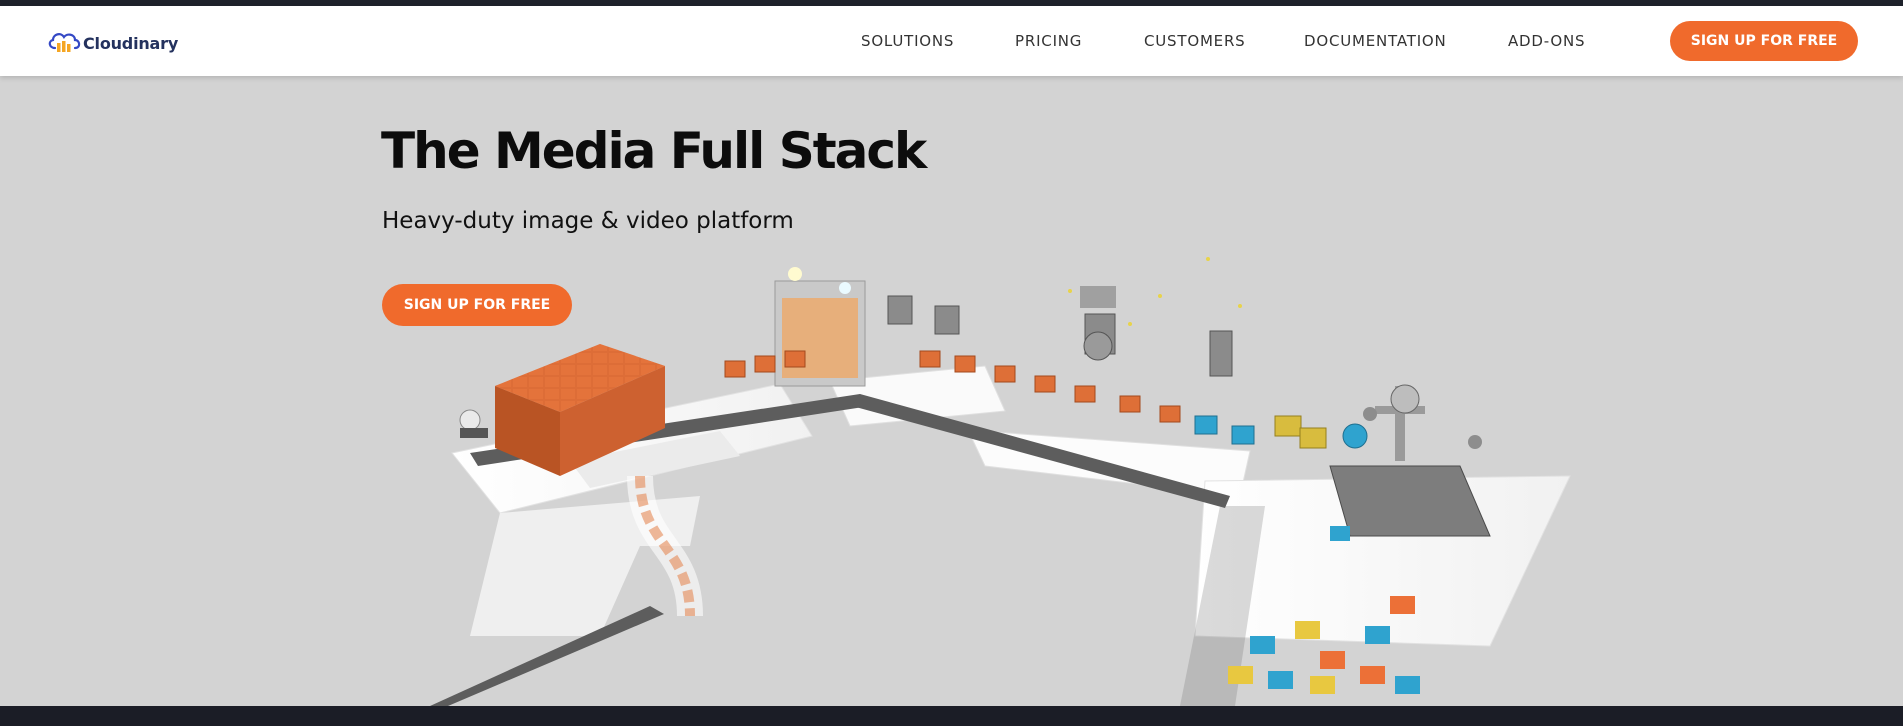 This screenshot has width=1903, height=726. Describe the element at coordinates (1375, 41) in the screenshot. I see `nav-item-documentation: DOCUMENTATION` at that location.